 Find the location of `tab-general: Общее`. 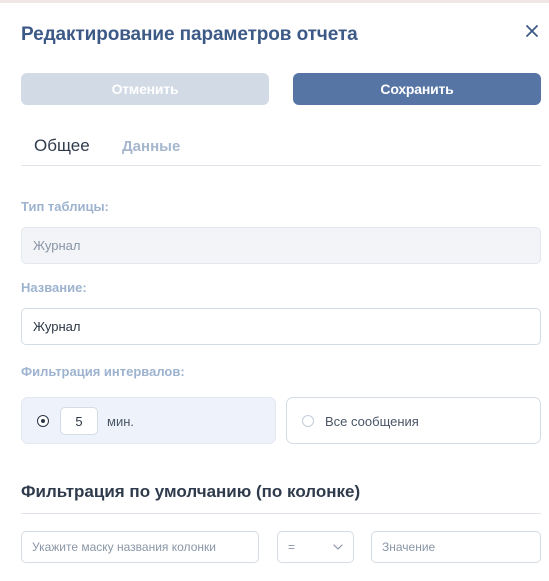

tab-general: Общее is located at coordinates (62, 146).